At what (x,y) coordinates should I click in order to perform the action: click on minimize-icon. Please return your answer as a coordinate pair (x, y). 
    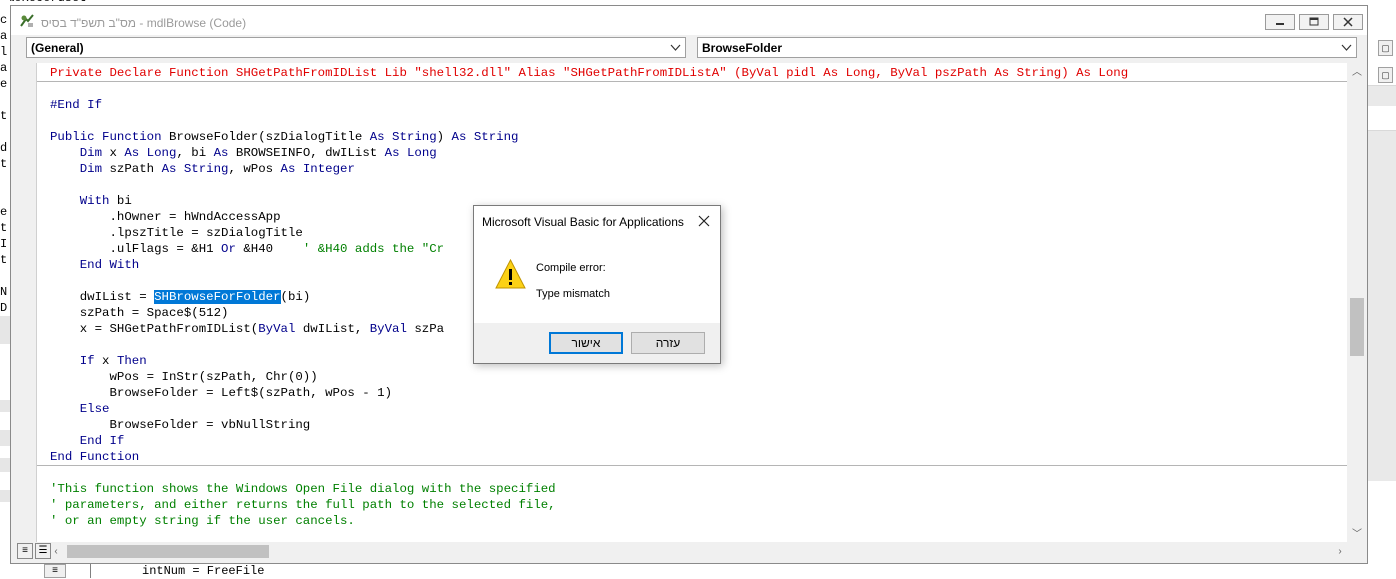
    Looking at the image, I should click on (1280, 24).